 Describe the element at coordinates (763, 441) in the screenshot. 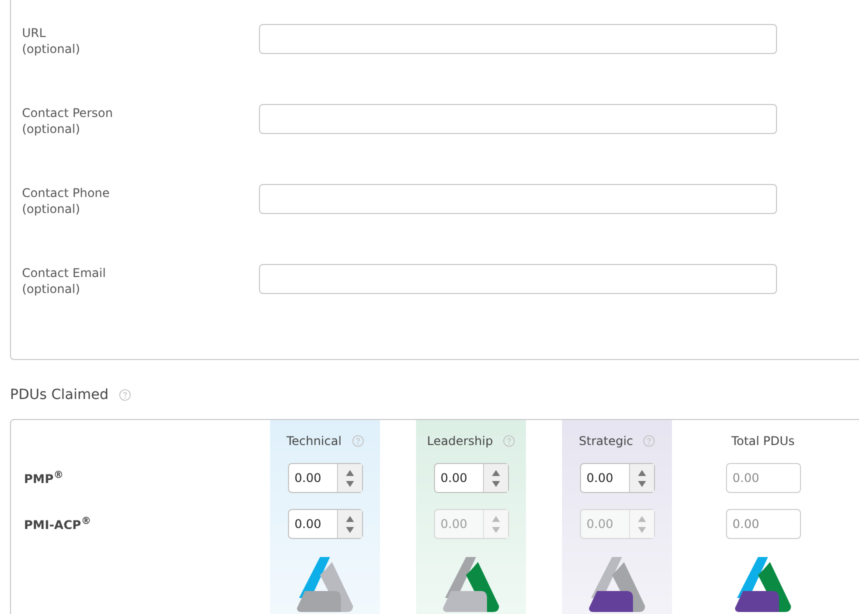

I see `column-header: Total PDUs` at that location.